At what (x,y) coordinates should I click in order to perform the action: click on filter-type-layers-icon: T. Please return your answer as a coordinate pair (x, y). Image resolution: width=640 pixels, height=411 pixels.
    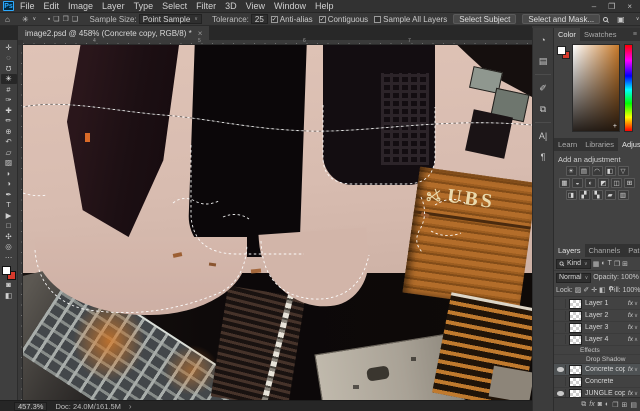
    Looking at the image, I should click on (610, 263).